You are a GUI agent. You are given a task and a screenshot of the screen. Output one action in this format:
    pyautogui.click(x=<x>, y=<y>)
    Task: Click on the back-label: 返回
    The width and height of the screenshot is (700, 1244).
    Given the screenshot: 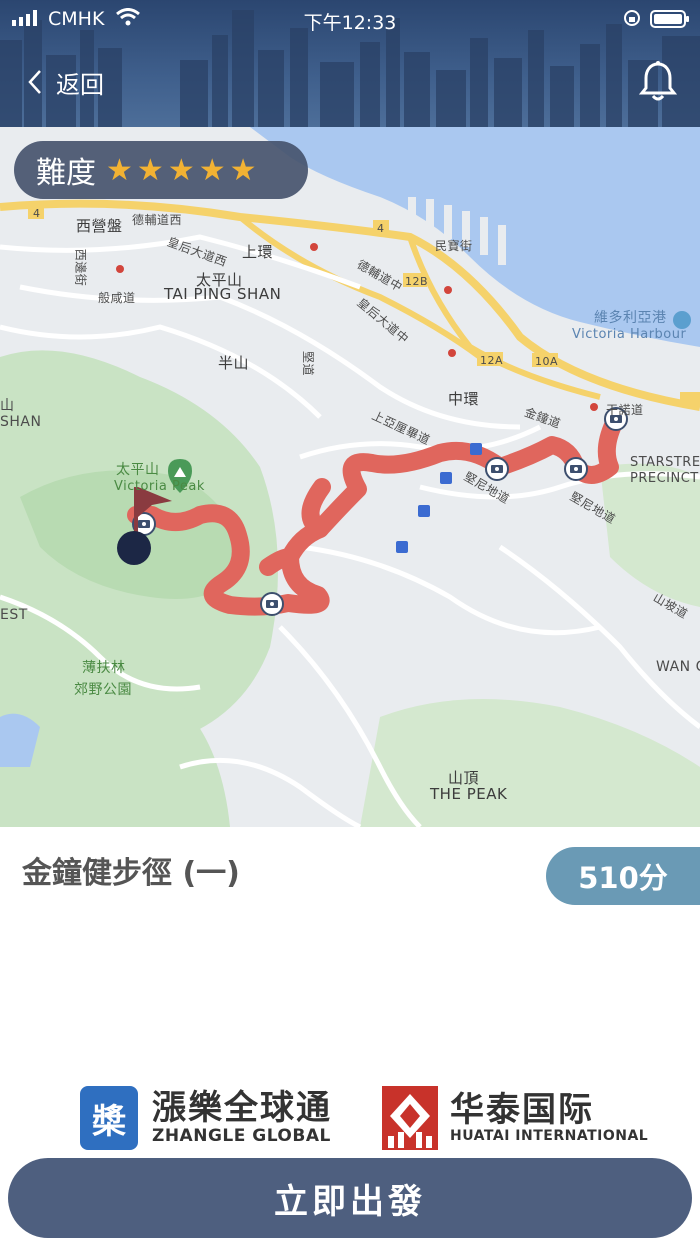 What is the action you would take?
    pyautogui.click(x=80, y=84)
    